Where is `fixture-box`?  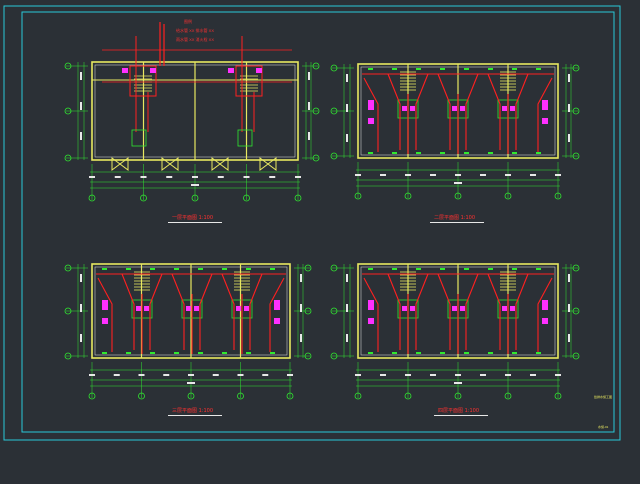
fixture-box is located at coordinates (245, 138).